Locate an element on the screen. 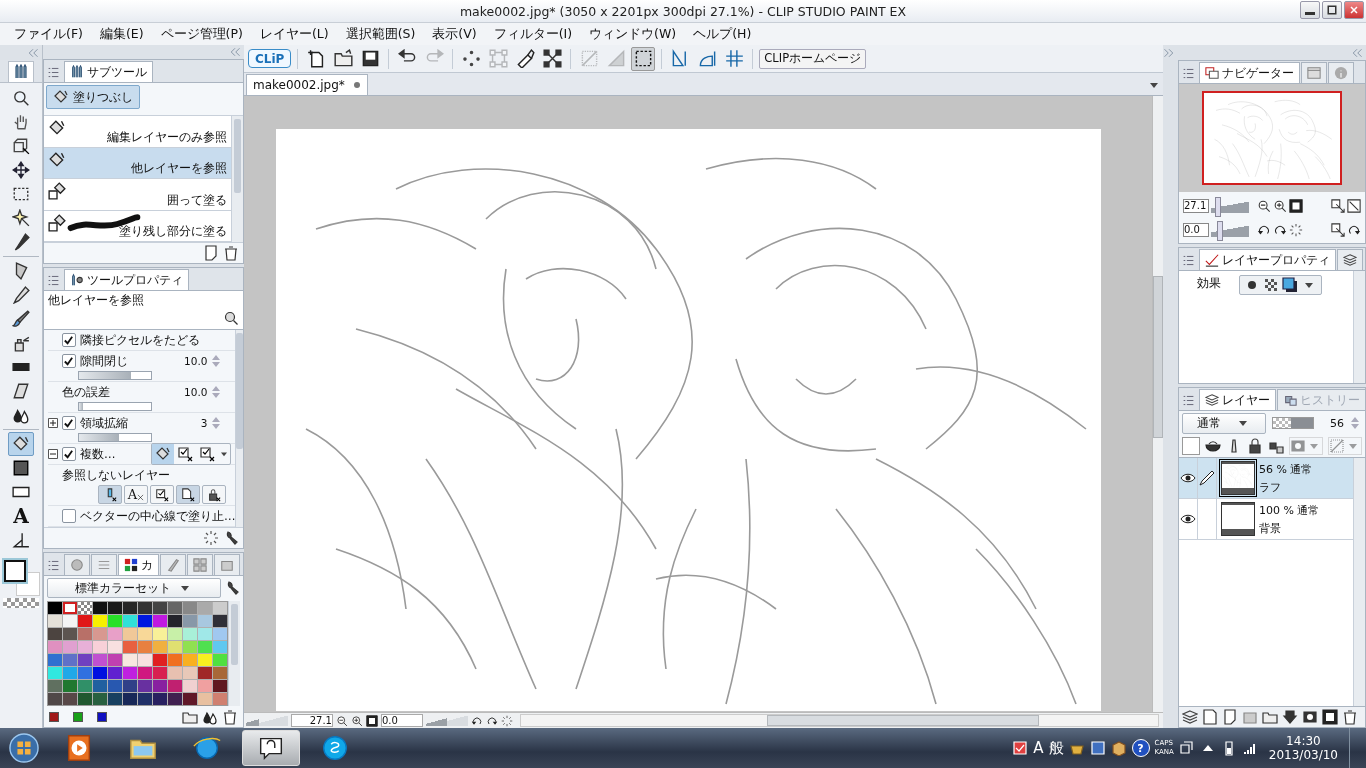 The width and height of the screenshot is (1366, 768). subtool-item: 編集レイヤーのみ参照 is located at coordinates (137, 132).